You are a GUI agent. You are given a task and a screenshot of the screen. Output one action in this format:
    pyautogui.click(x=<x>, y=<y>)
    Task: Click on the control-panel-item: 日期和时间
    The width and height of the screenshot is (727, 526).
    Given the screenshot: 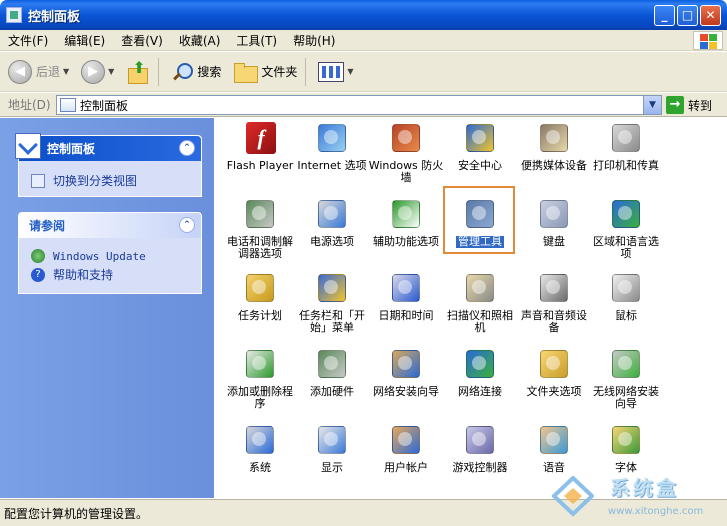 What is the action you would take?
    pyautogui.click(x=406, y=296)
    